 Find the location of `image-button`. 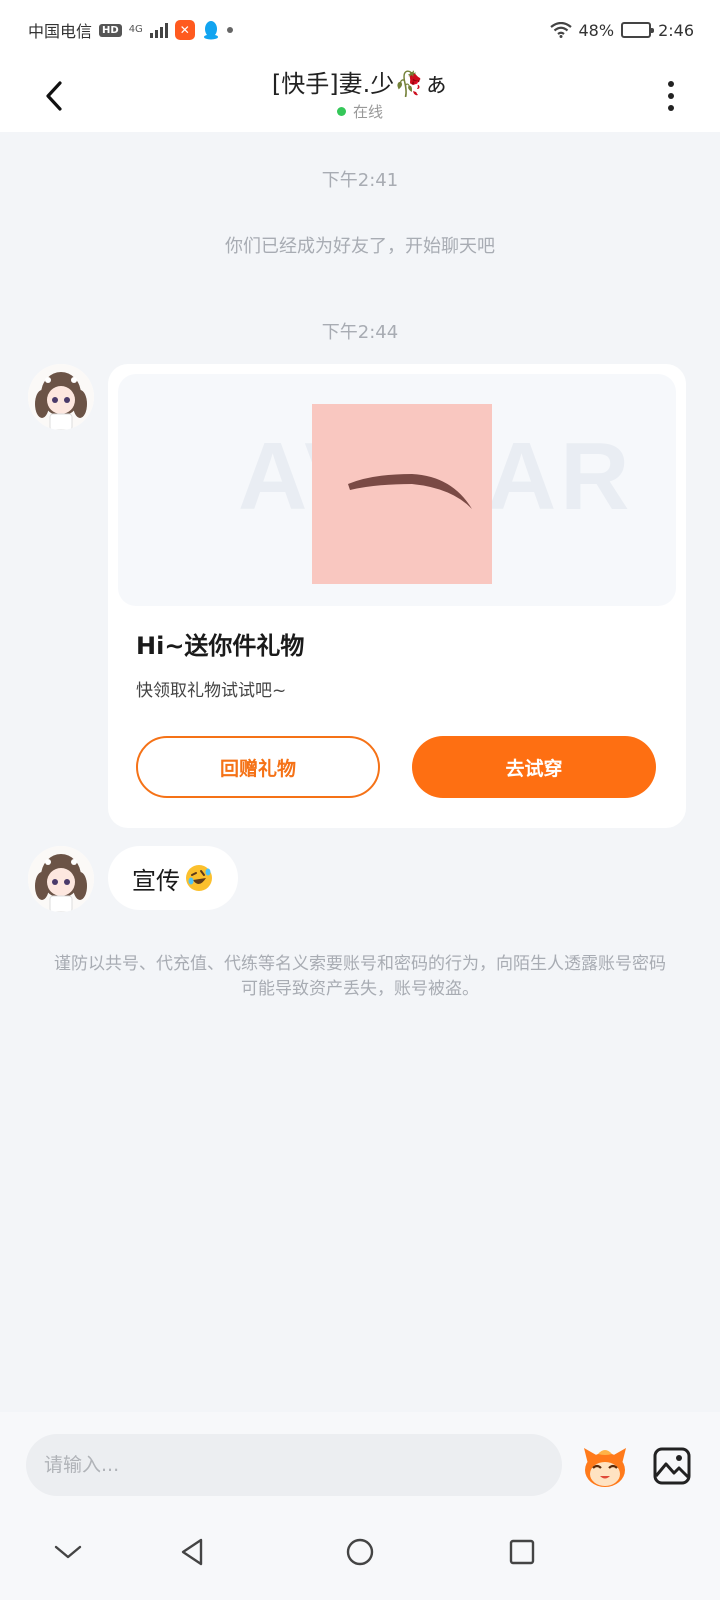

image-button is located at coordinates (672, 1466).